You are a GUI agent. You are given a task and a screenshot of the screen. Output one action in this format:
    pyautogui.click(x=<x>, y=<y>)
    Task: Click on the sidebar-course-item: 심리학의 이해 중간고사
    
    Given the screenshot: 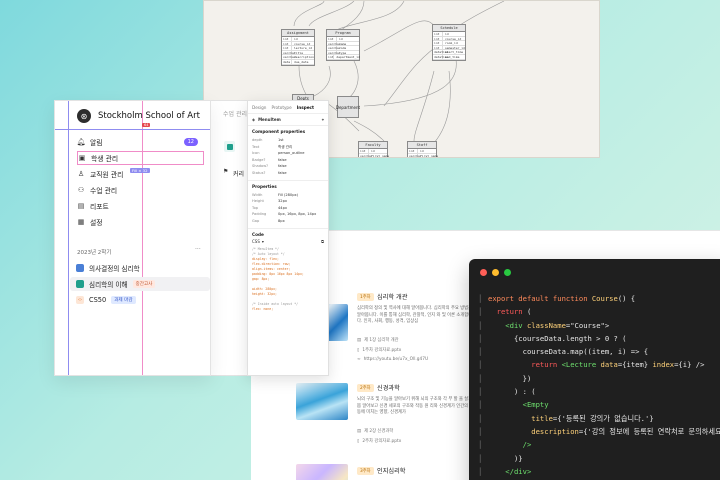 What is the action you would take?
    pyautogui.click(x=140, y=284)
    